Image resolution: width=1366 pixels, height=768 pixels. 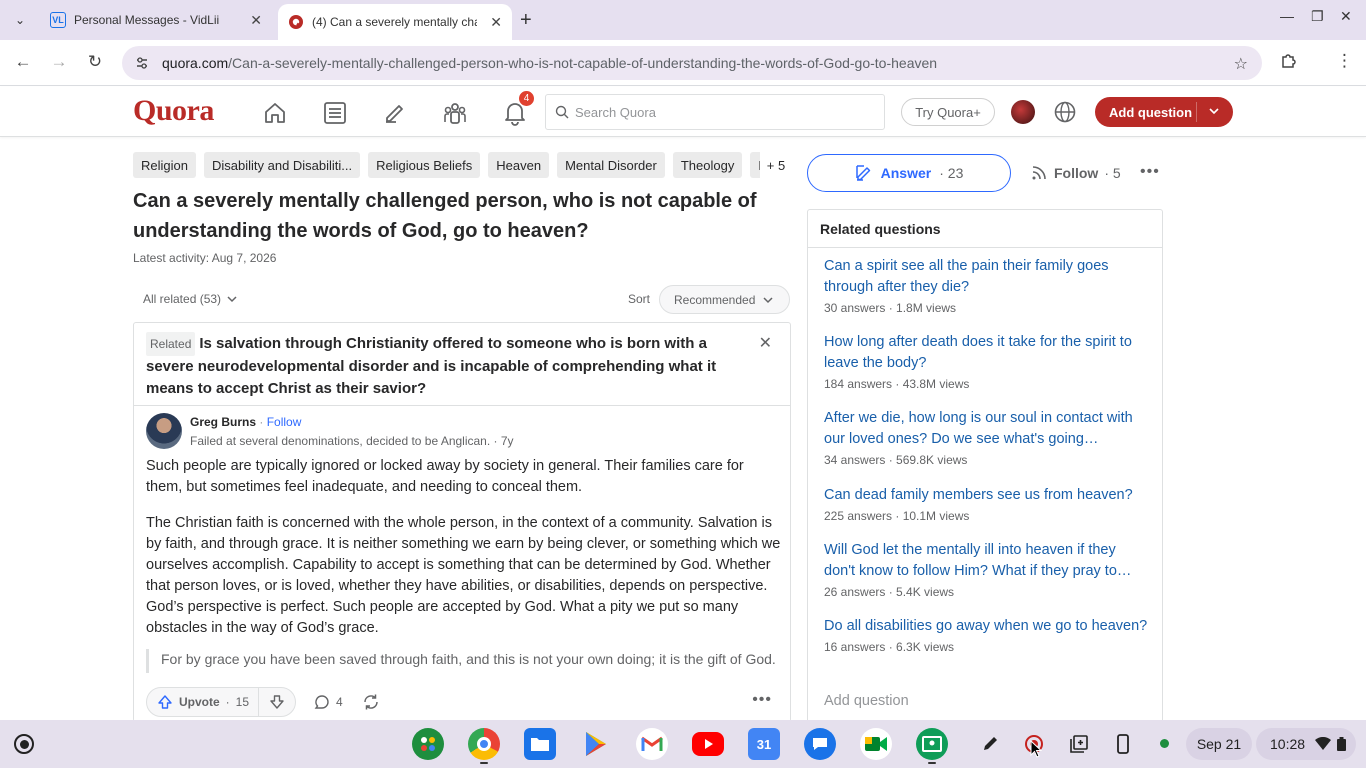 What do you see at coordinates (820, 744) in the screenshot?
I see `messages-chat-icon` at bounding box center [820, 744].